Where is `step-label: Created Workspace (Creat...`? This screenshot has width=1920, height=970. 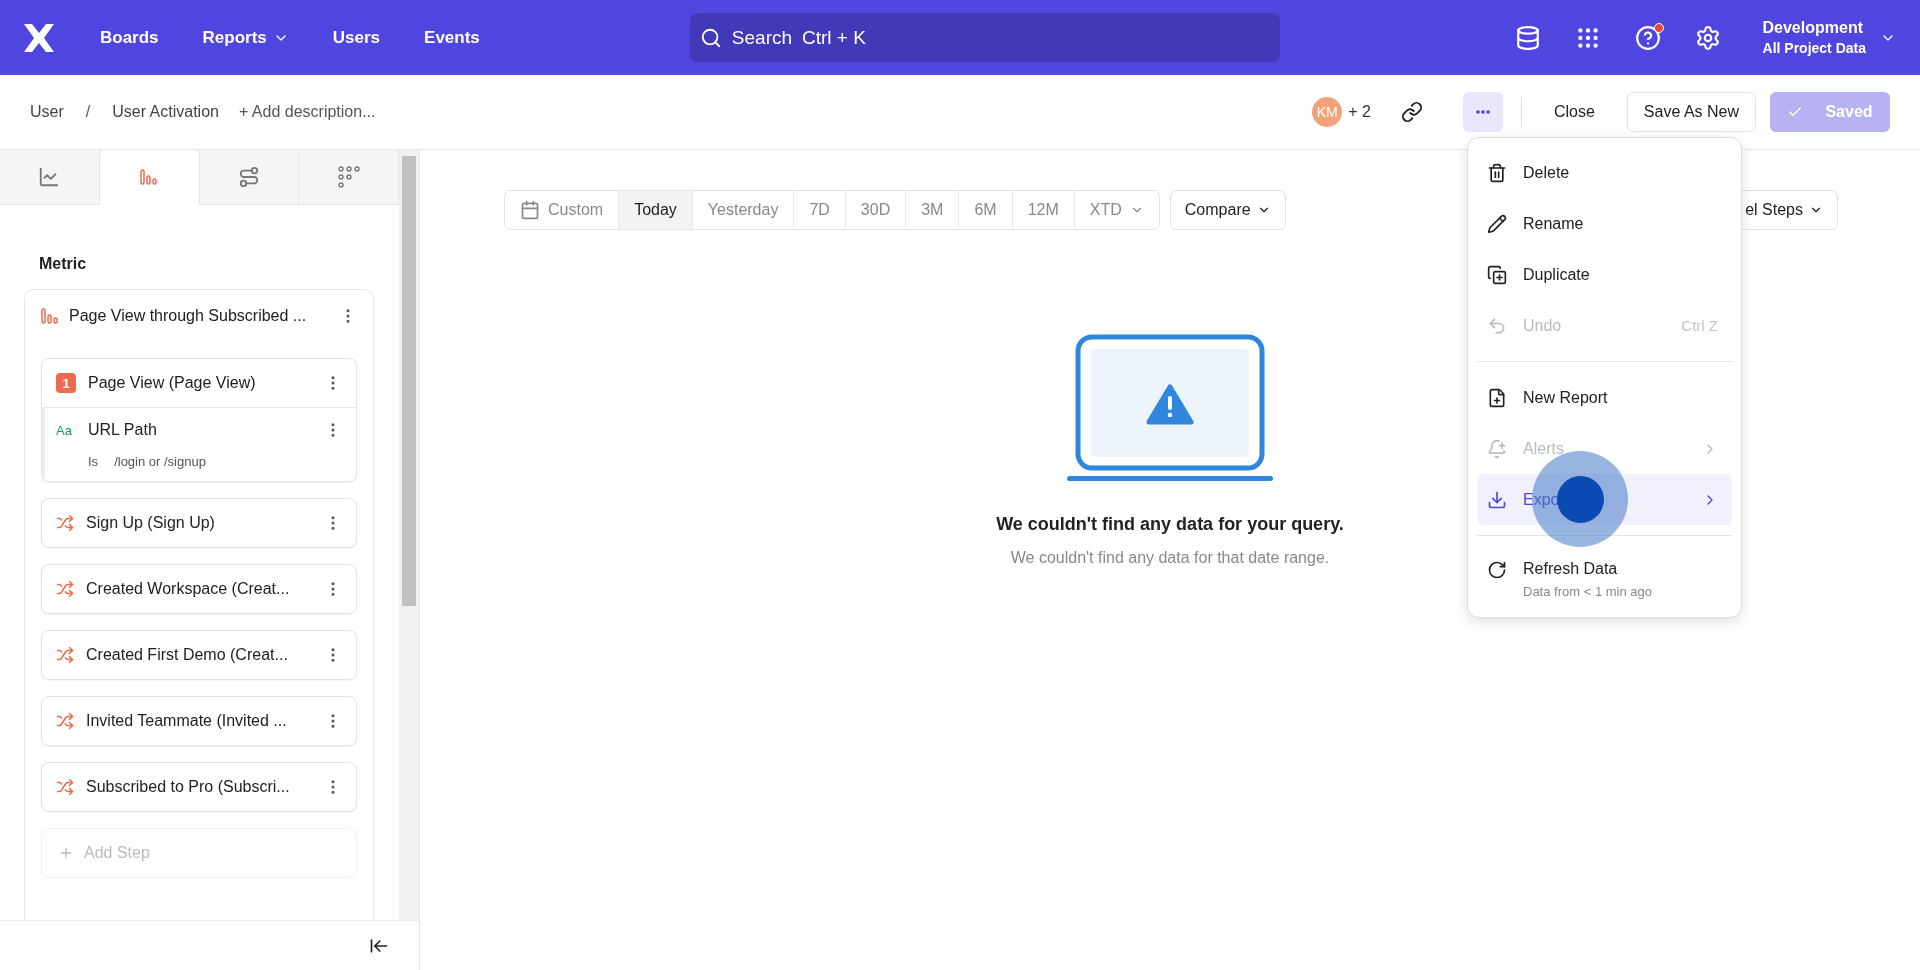
step-label: Created Workspace (Creat... is located at coordinates (188, 589).